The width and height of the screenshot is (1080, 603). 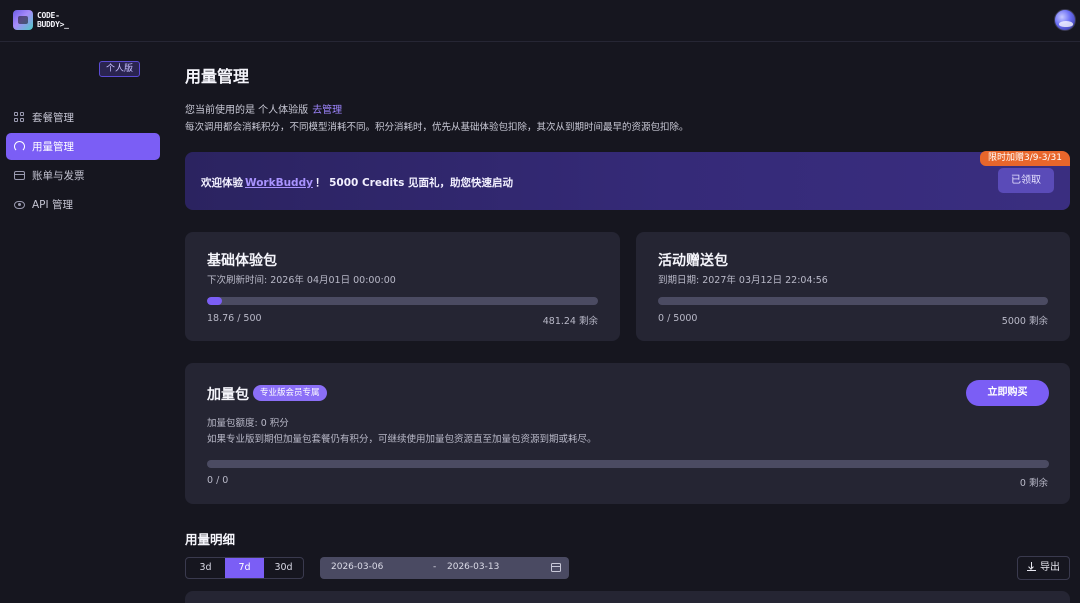 What do you see at coordinates (283, 568) in the screenshot?
I see `range-30d: 30d` at bounding box center [283, 568].